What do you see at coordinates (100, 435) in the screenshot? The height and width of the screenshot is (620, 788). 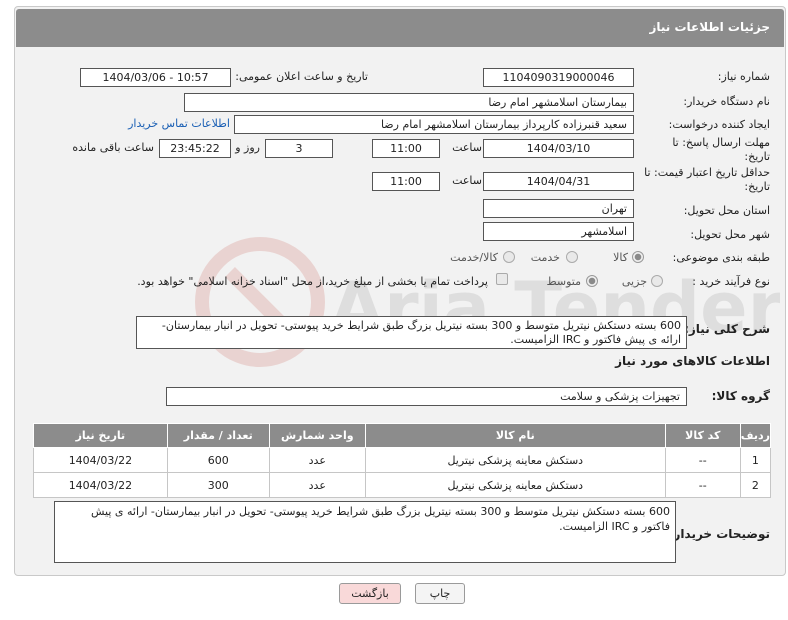 I see `col-date-header: تاریخ نیاز` at bounding box center [100, 435].